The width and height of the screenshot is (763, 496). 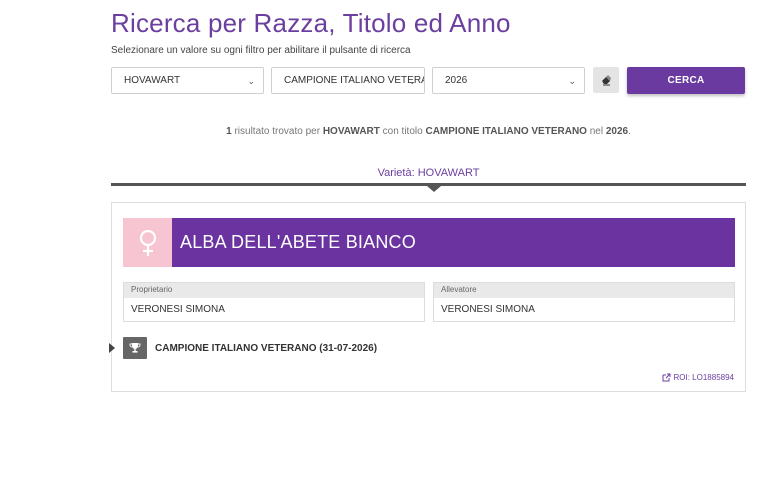 I want to click on clear-filters-button, so click(x=606, y=80).